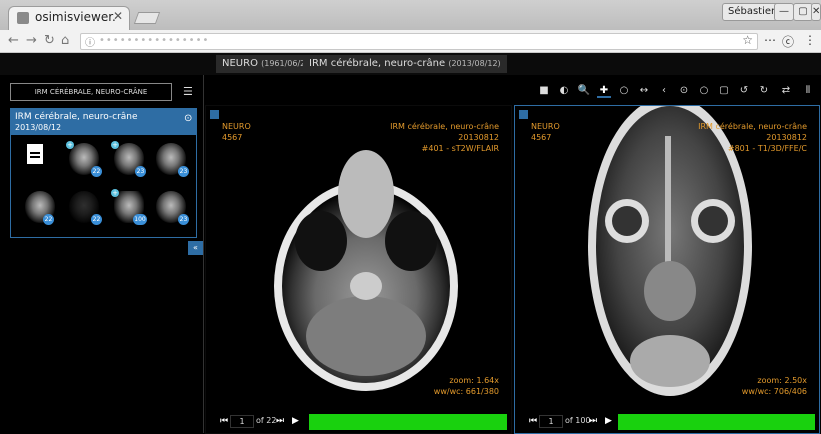 Image resolution: width=821 pixels, height=434 pixels. I want to click on tab-title: osimisviewer.osimis, so click(75, 17).